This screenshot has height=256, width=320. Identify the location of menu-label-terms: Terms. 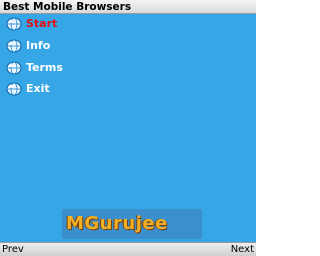
(44, 67).